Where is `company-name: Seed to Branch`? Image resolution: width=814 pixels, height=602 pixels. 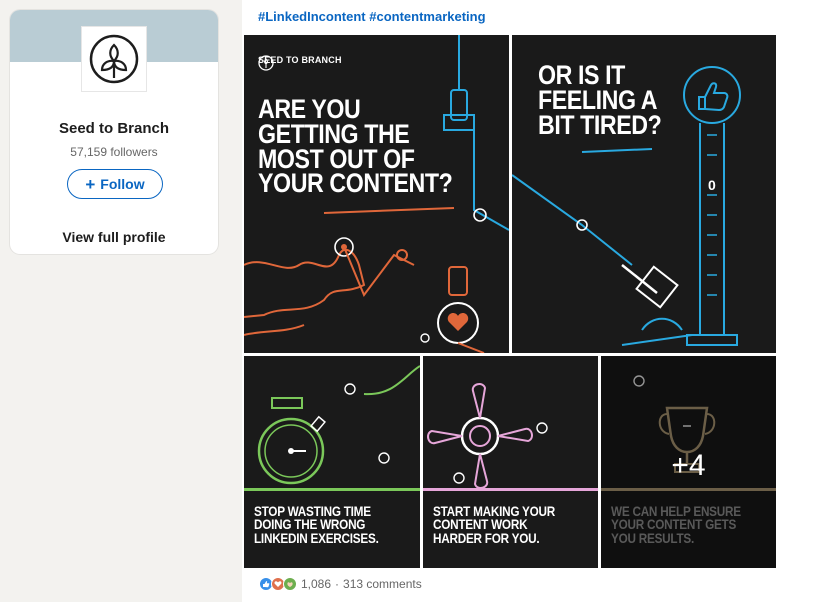 company-name: Seed to Branch is located at coordinates (114, 128).